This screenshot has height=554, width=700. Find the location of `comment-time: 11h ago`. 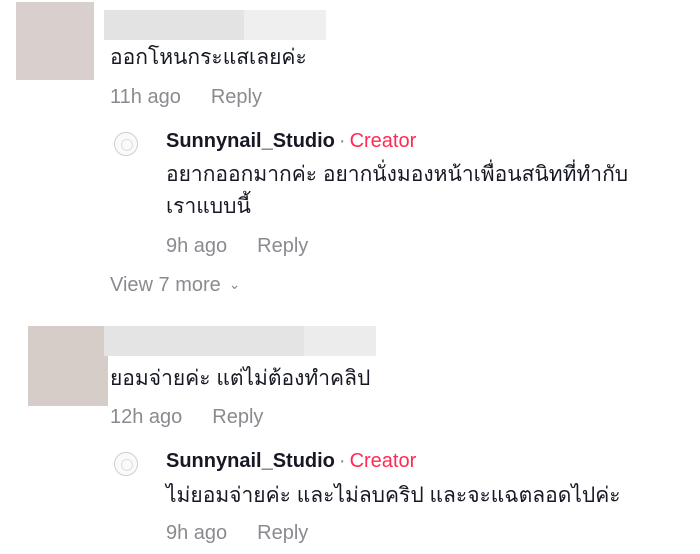

comment-time: 11h ago is located at coordinates (145, 97).